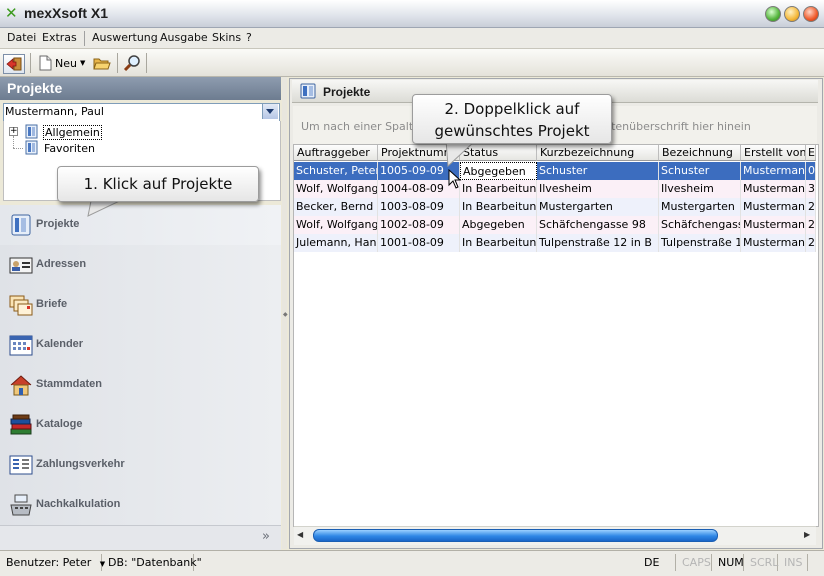 This screenshot has height=576, width=824. What do you see at coordinates (792, 14) in the screenshot?
I see `maximize-button` at bounding box center [792, 14].